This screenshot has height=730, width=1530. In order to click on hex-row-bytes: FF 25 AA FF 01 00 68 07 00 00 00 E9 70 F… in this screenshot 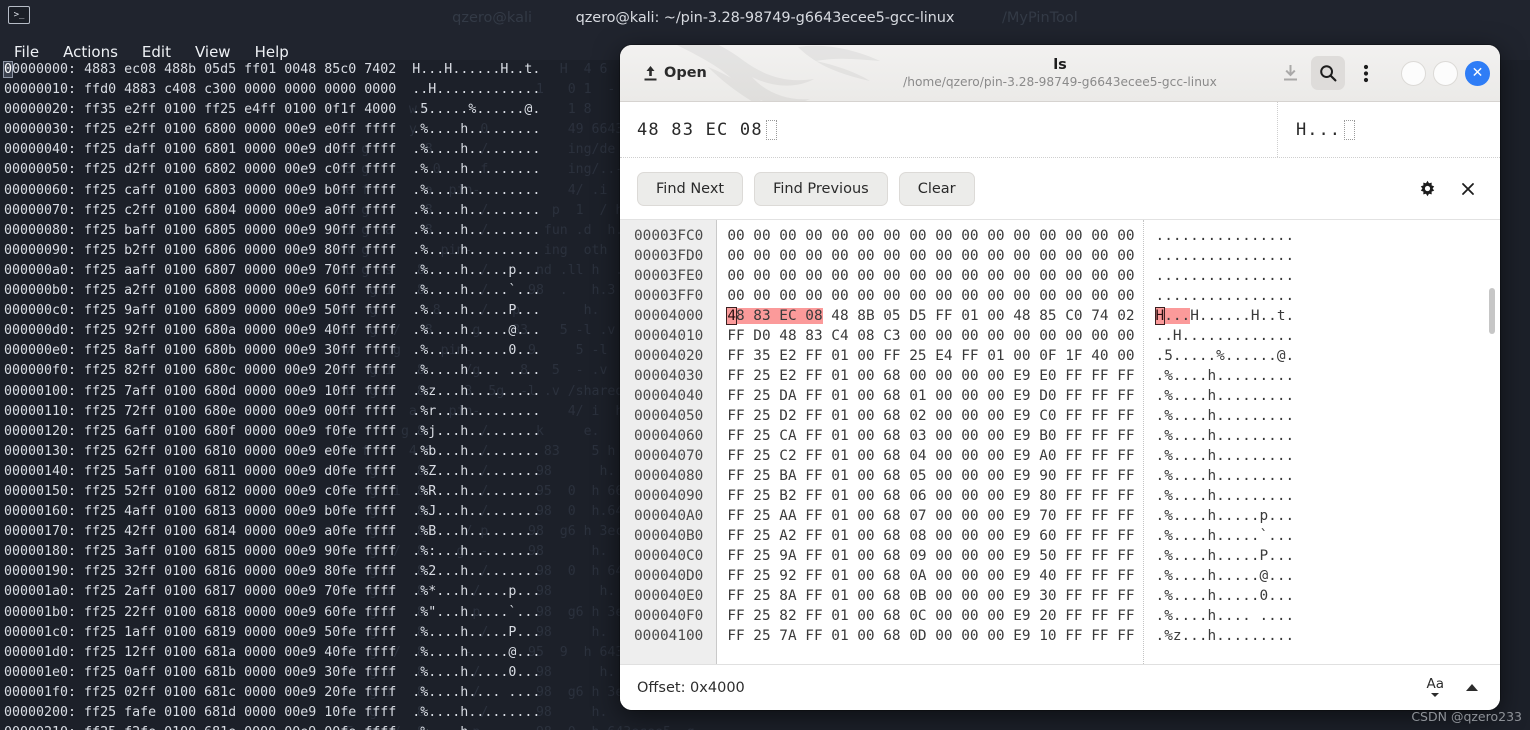, I will do `click(930, 516)`.